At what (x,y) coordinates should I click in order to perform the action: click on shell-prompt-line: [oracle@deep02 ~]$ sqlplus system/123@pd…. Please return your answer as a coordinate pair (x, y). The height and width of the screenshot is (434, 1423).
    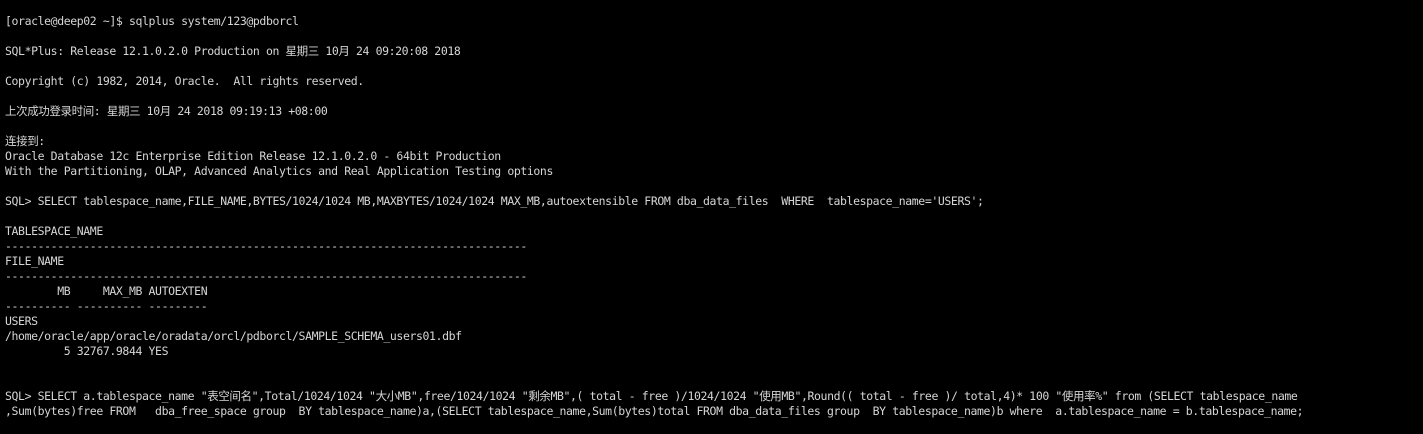
    Looking at the image, I should click on (152, 21).